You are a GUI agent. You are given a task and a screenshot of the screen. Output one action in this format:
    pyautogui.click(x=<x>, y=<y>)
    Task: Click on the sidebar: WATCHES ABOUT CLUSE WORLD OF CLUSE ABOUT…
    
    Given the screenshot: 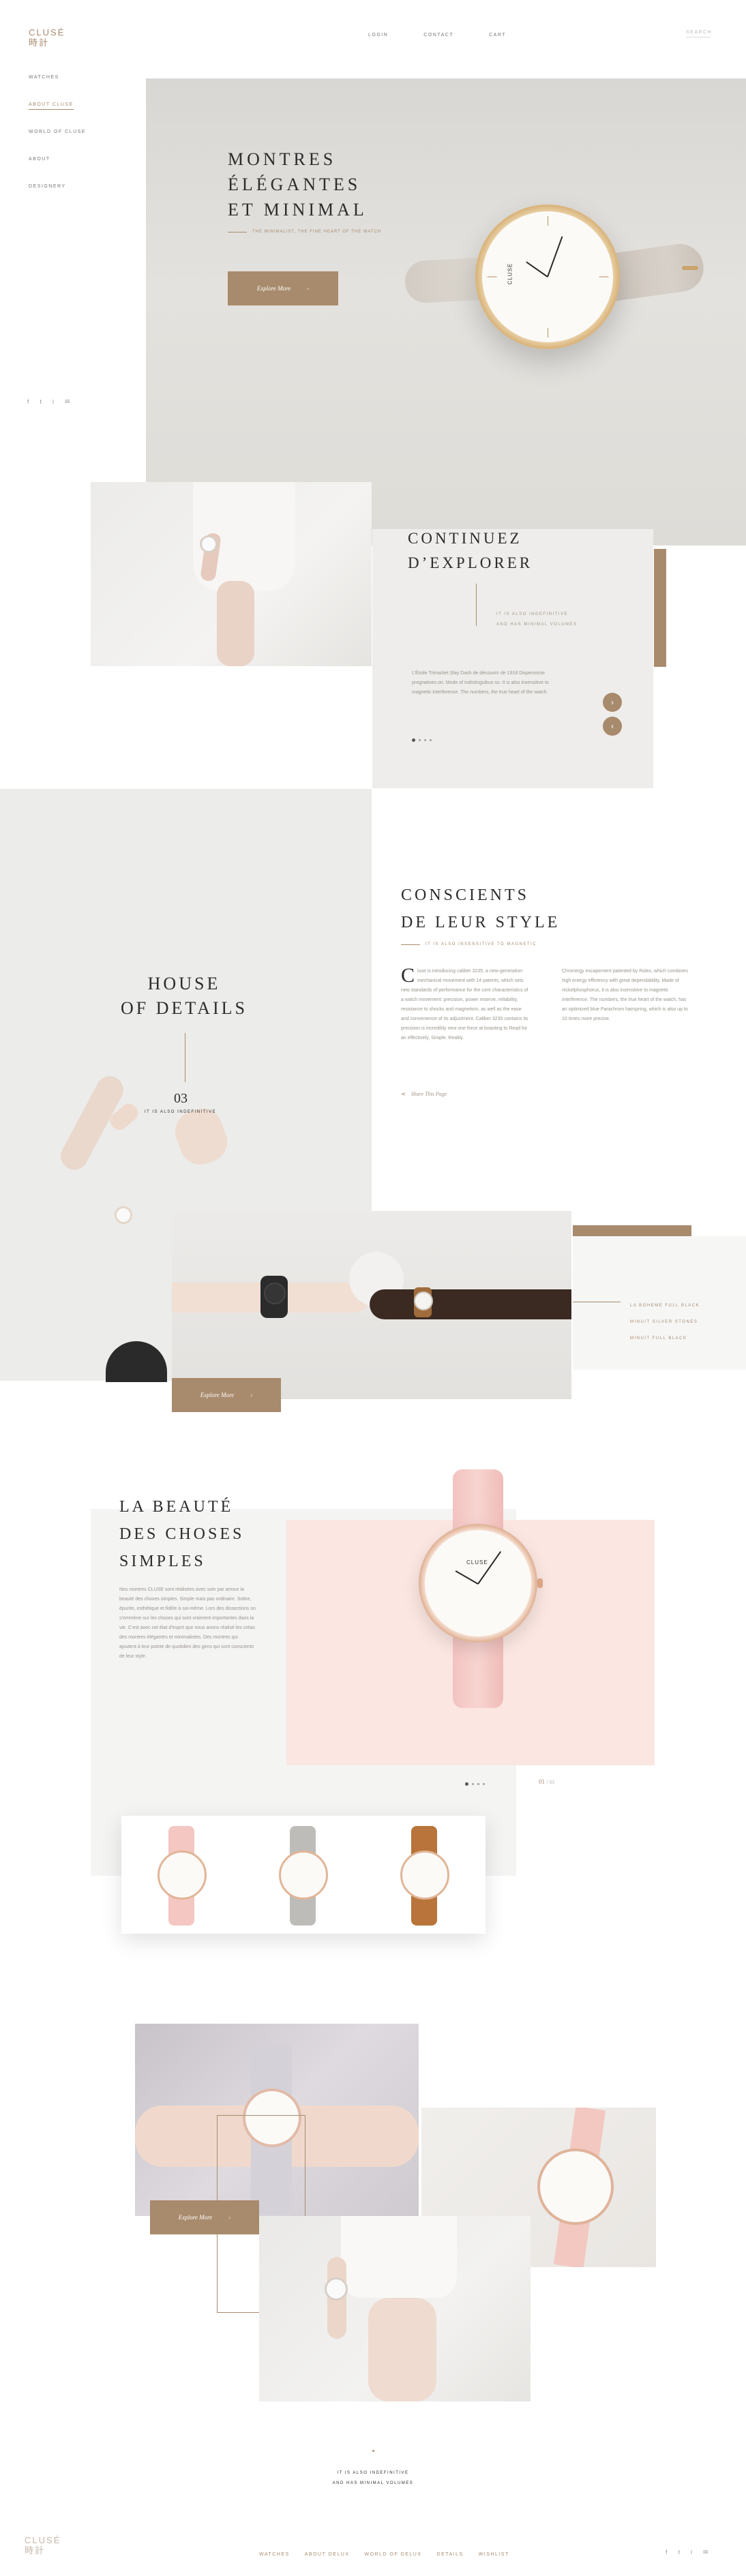 What is the action you would take?
    pyautogui.click(x=58, y=143)
    